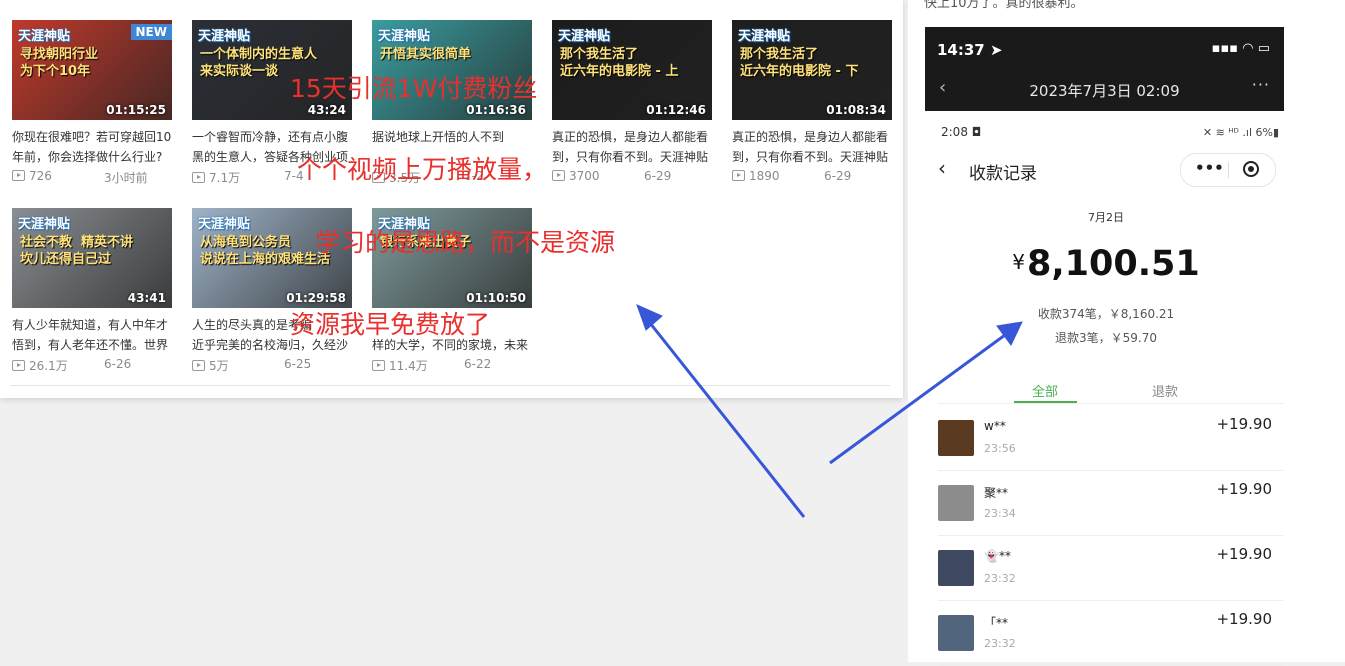 This screenshot has height=666, width=1345. Describe the element at coordinates (1009, 333) in the screenshot. I see `arrow-head-right` at that location.